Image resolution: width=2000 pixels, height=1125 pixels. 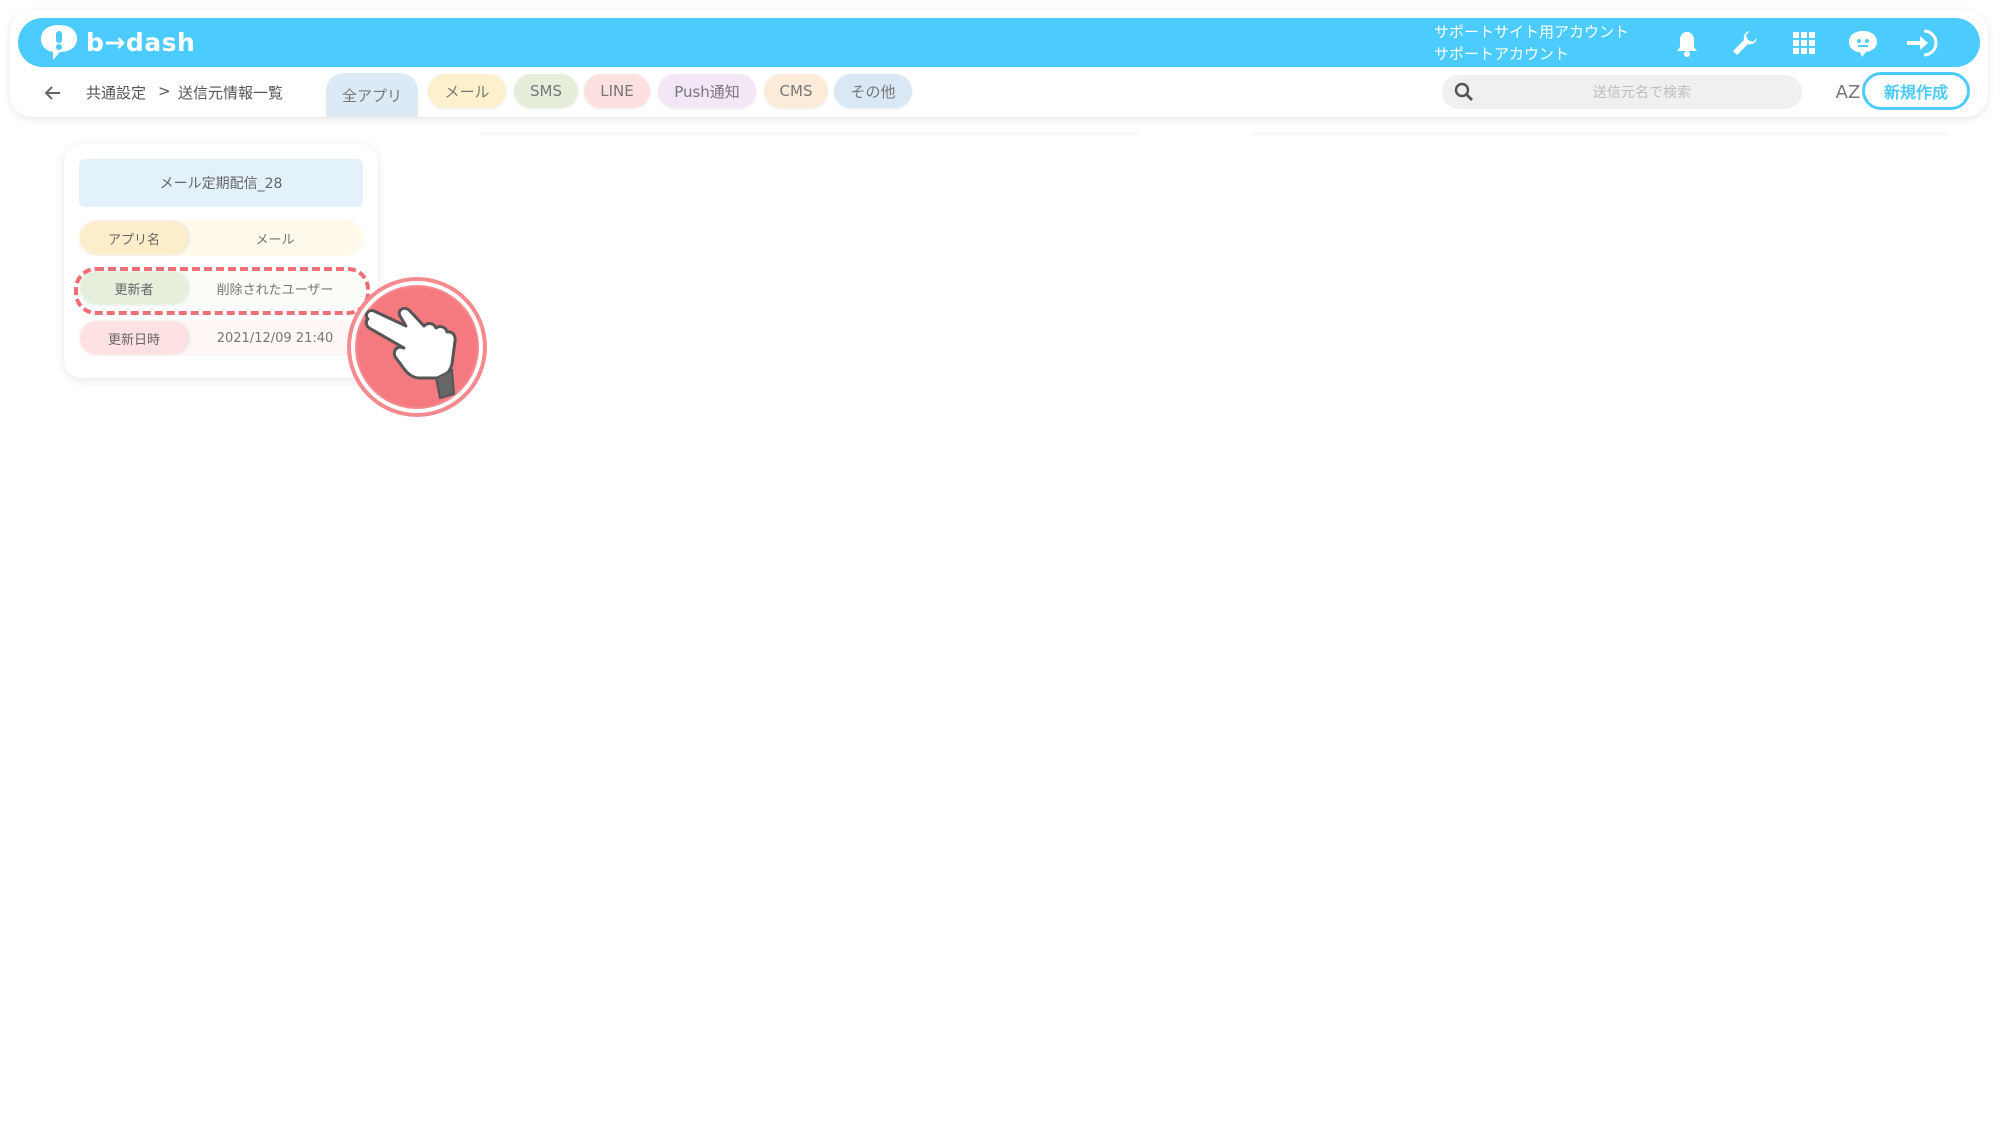 What do you see at coordinates (1863, 43) in the screenshot?
I see `chat-bot-icon` at bounding box center [1863, 43].